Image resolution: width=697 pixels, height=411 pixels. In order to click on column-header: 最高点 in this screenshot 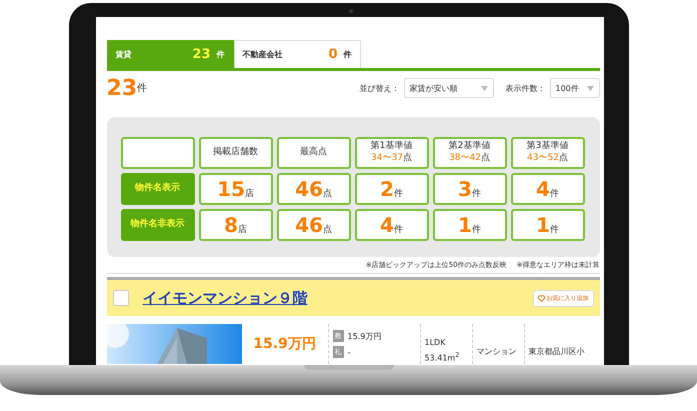, I will do `click(313, 153)`.